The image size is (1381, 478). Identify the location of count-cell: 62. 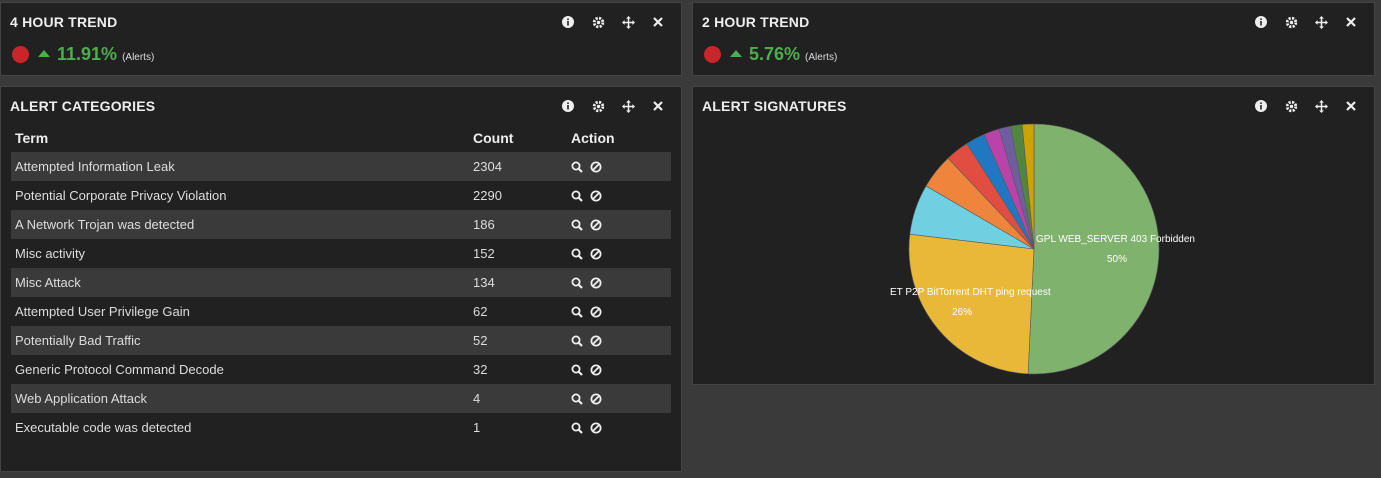
(480, 311).